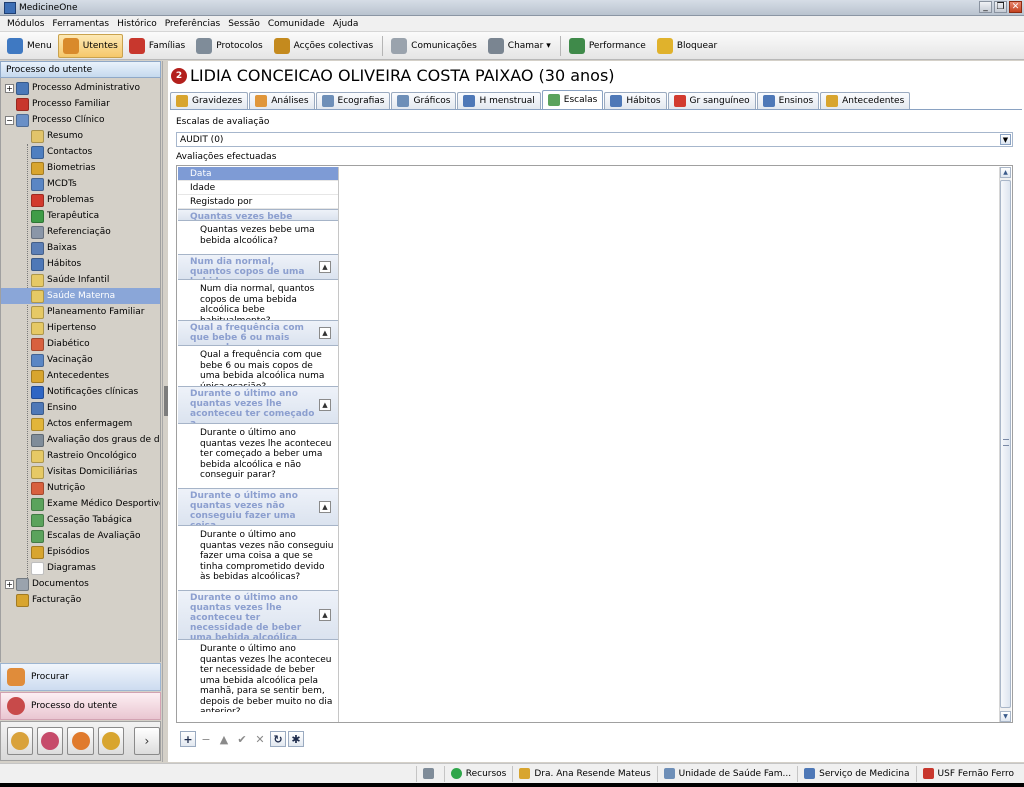  Describe the element at coordinates (346, 24) in the screenshot. I see `menu-item-6: Ajuda` at that location.